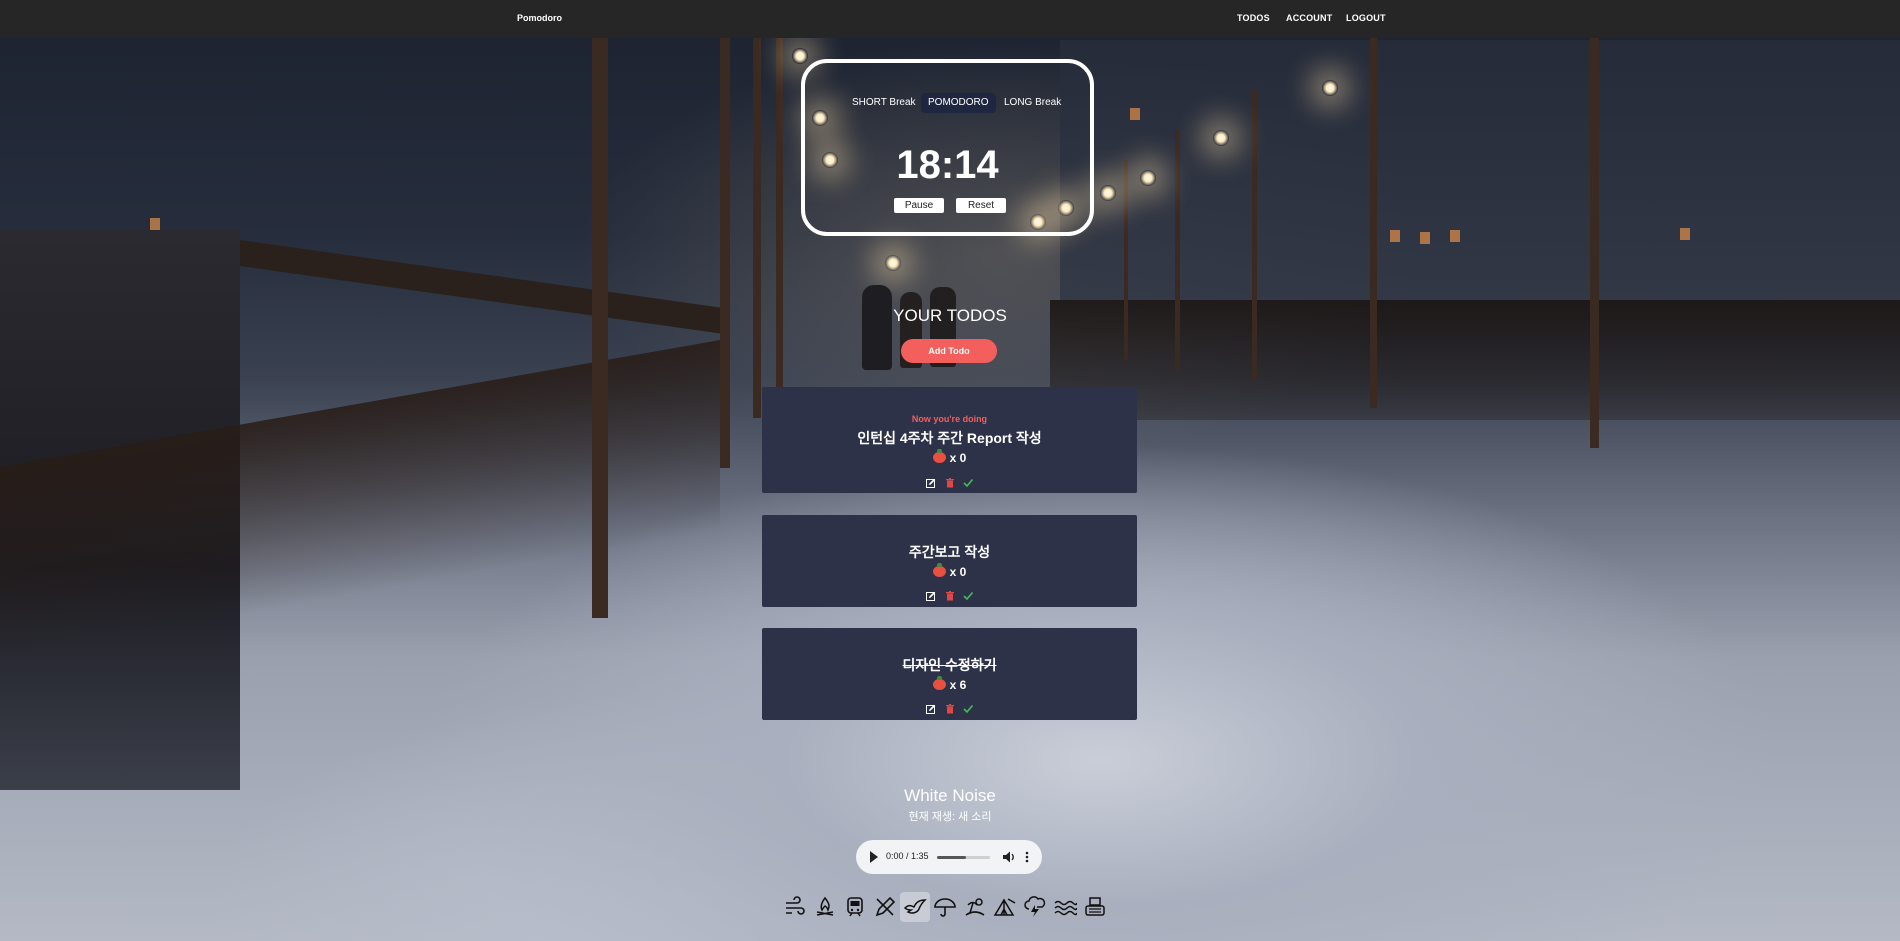 This screenshot has width=1900, height=941. I want to click on top-navbar: Pomodoro TODOS ACCOUNT LOGOUT, so click(950, 19).